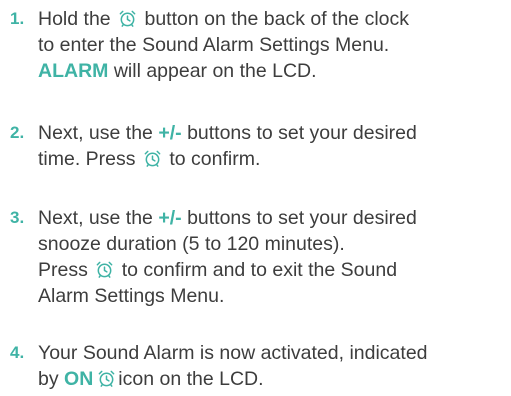 The width and height of the screenshot is (511, 396). What do you see at coordinates (73, 71) in the screenshot?
I see `lcd-label-alarm: ALARM` at bounding box center [73, 71].